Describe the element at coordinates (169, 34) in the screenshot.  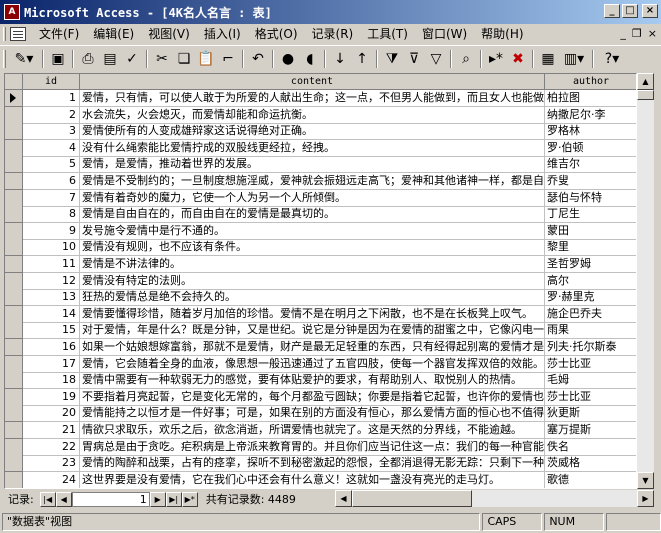
I see `menu-view: 视图(V)` at that location.